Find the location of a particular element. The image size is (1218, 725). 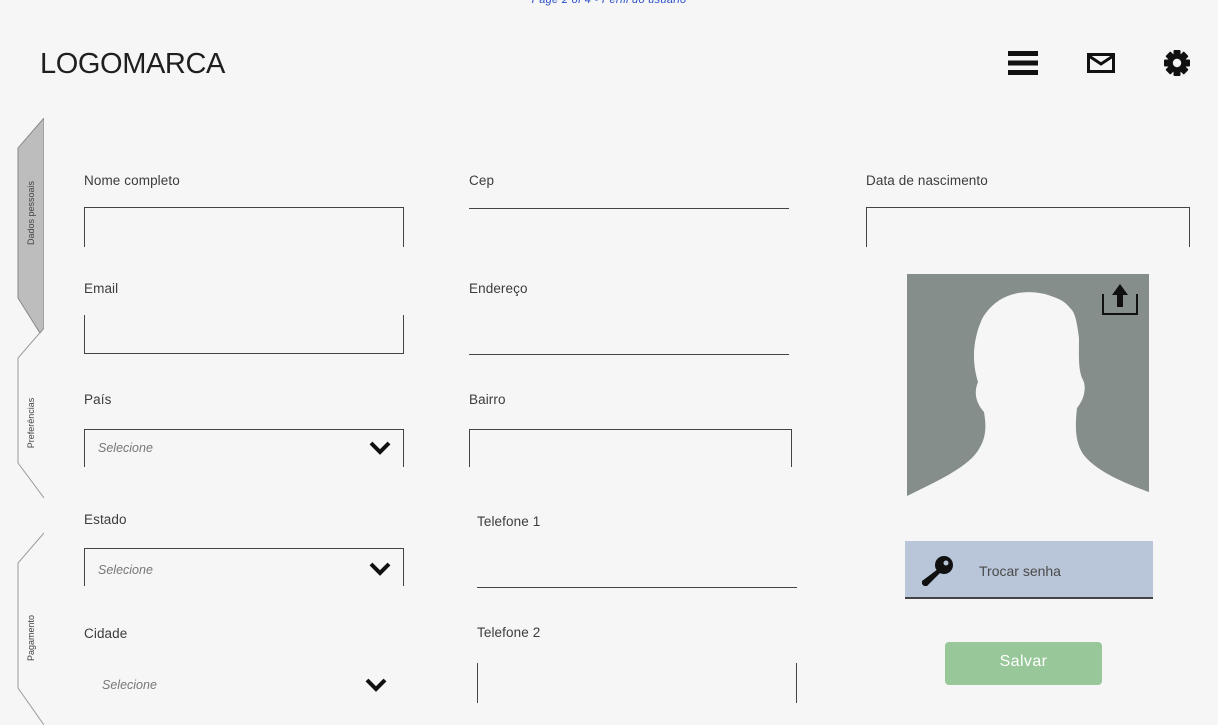

telefone1-input is located at coordinates (637, 587).